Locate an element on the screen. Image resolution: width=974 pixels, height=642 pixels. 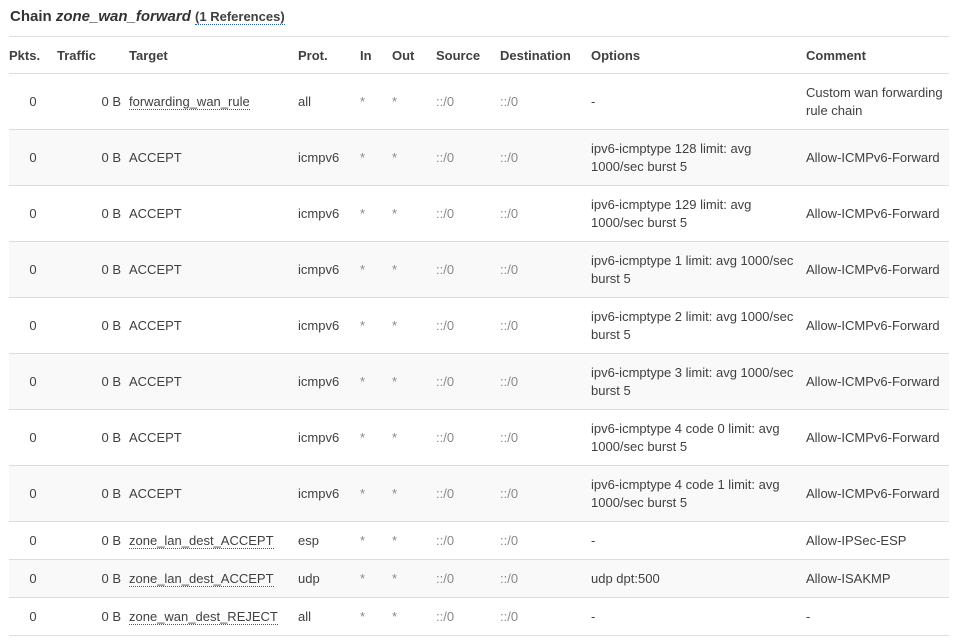
cell-prot: all is located at coordinates (321, 101).